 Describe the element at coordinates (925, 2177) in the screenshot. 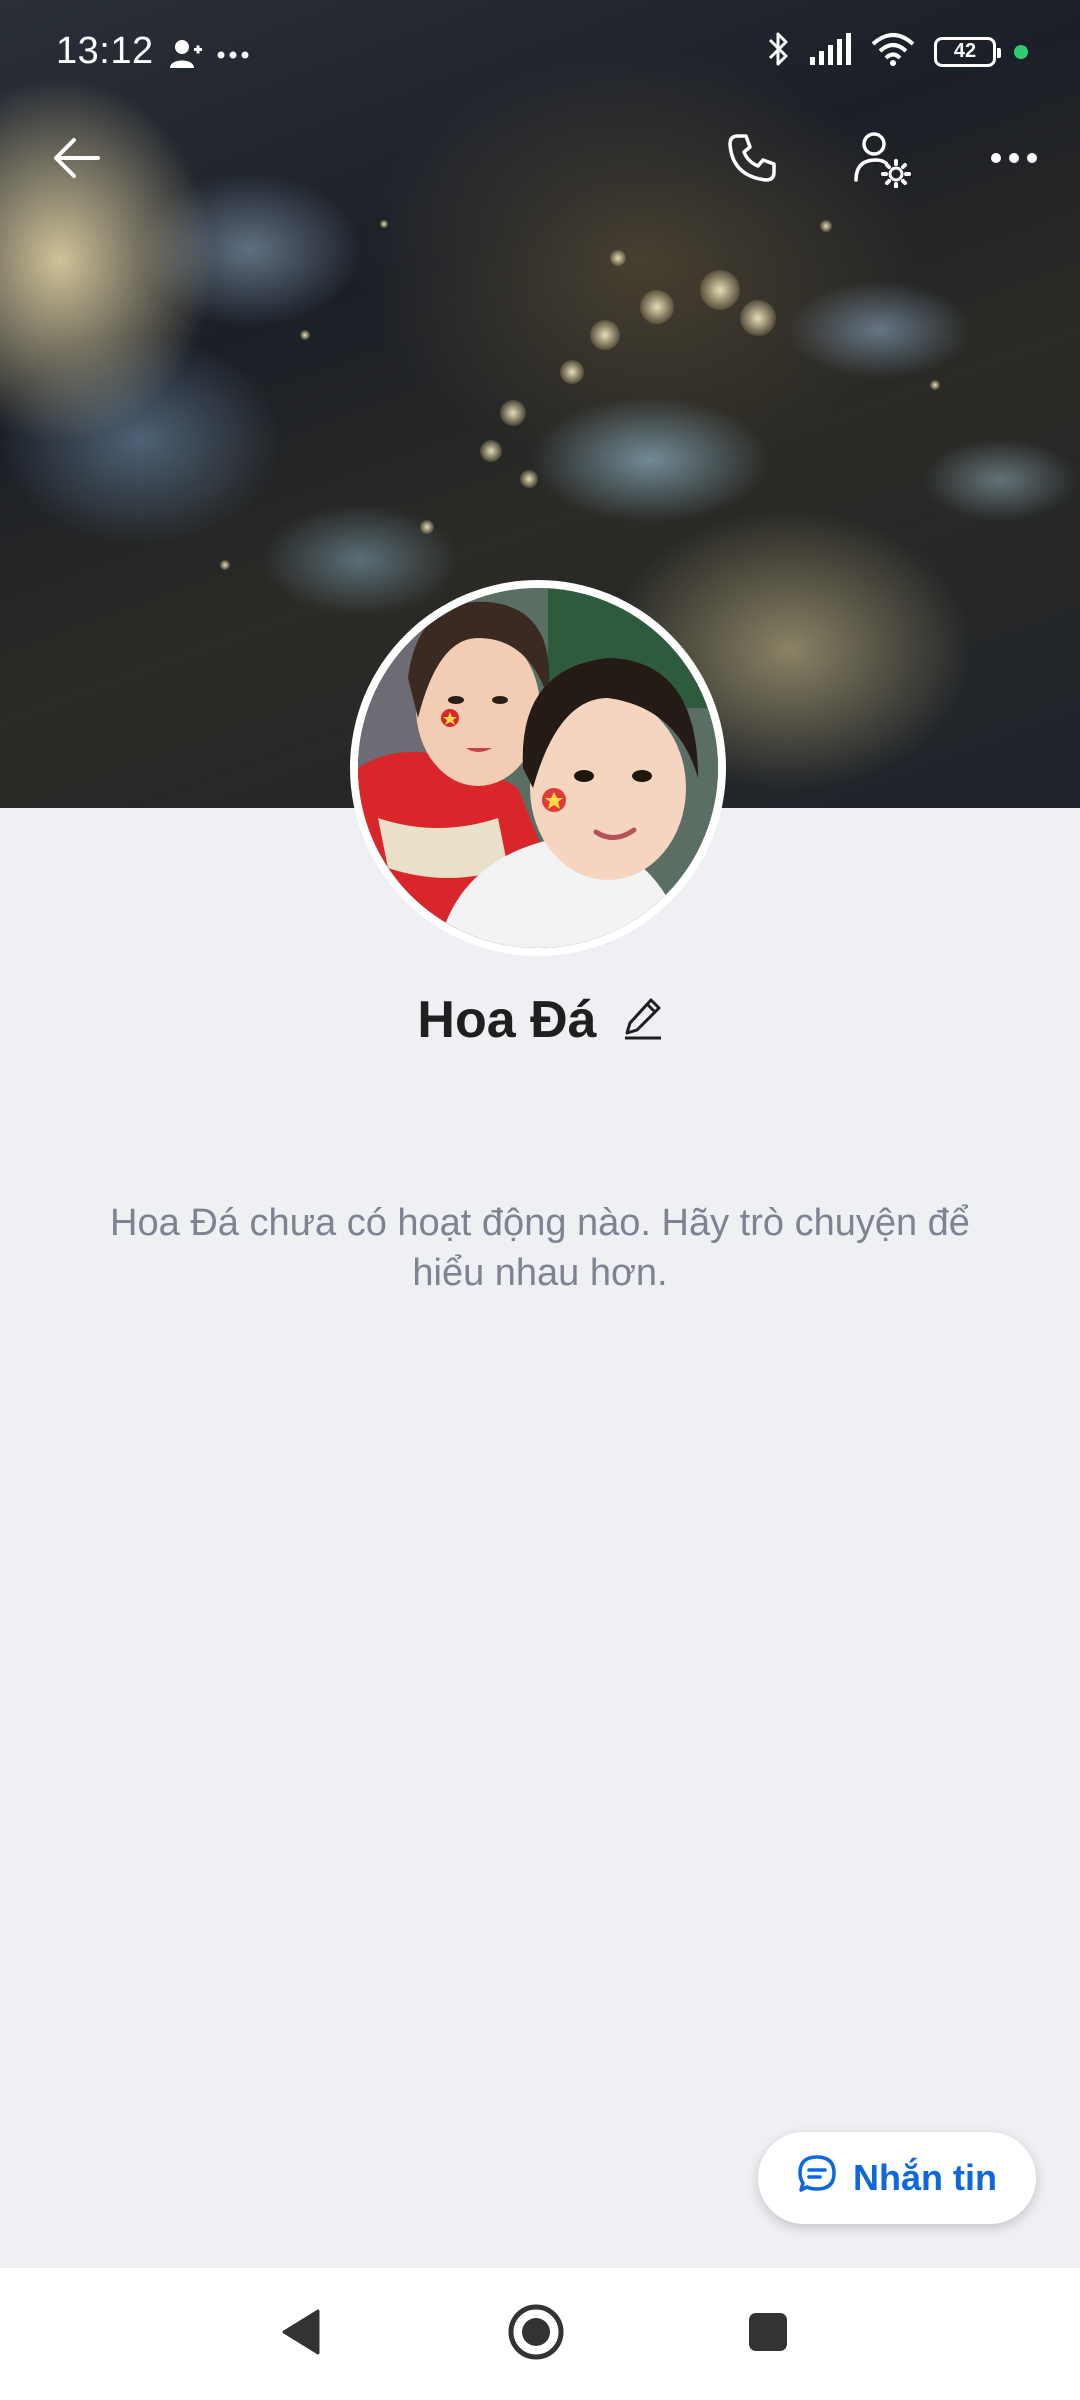

I see `send-message-label: Nhắn tin` at that location.